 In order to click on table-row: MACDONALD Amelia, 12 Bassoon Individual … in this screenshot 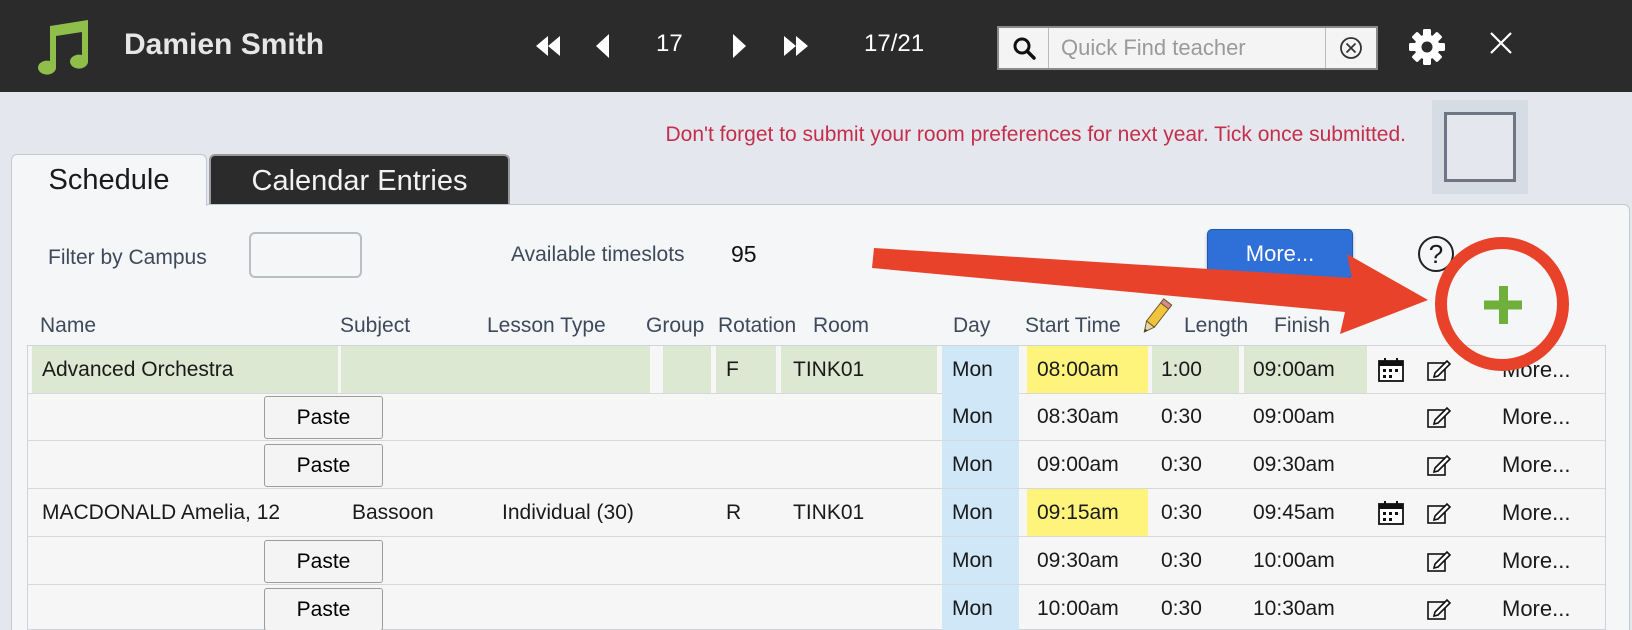, I will do `click(816, 513)`.